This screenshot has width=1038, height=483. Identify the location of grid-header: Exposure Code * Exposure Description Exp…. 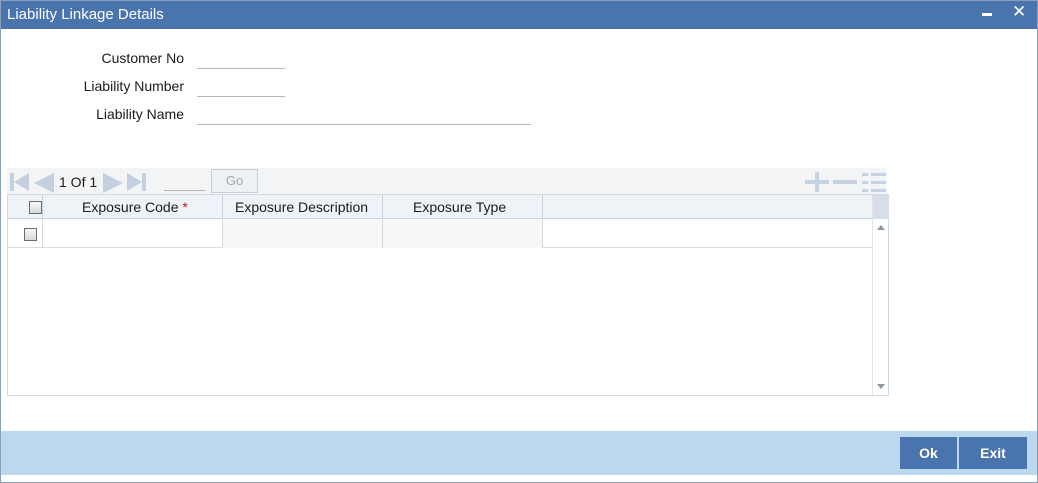
(440, 207).